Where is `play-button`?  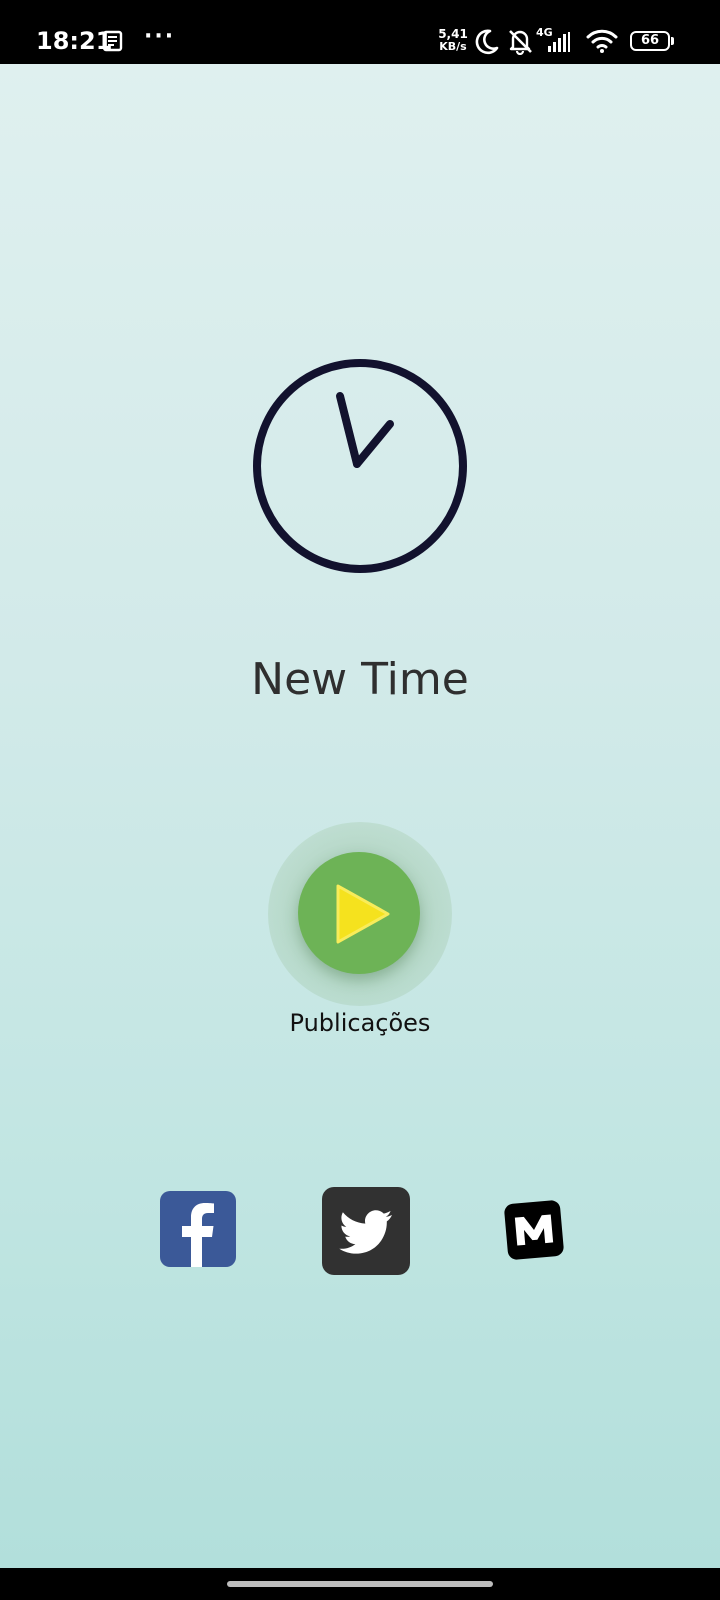
play-button is located at coordinates (359, 913).